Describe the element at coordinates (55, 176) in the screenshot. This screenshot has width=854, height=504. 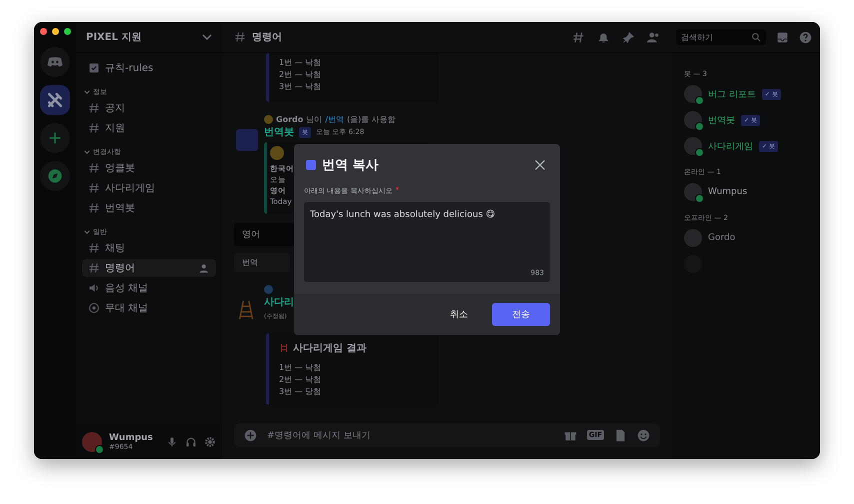
I see `compass-icon` at that location.